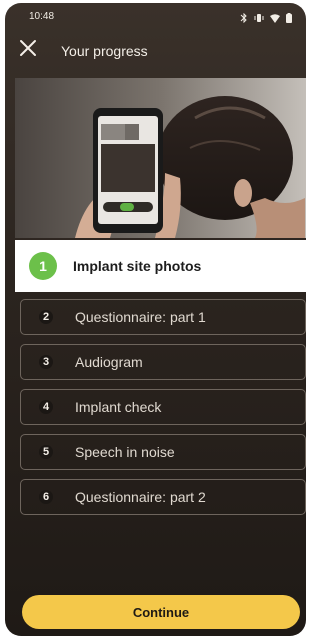  I want to click on wifi-icon, so click(275, 19).